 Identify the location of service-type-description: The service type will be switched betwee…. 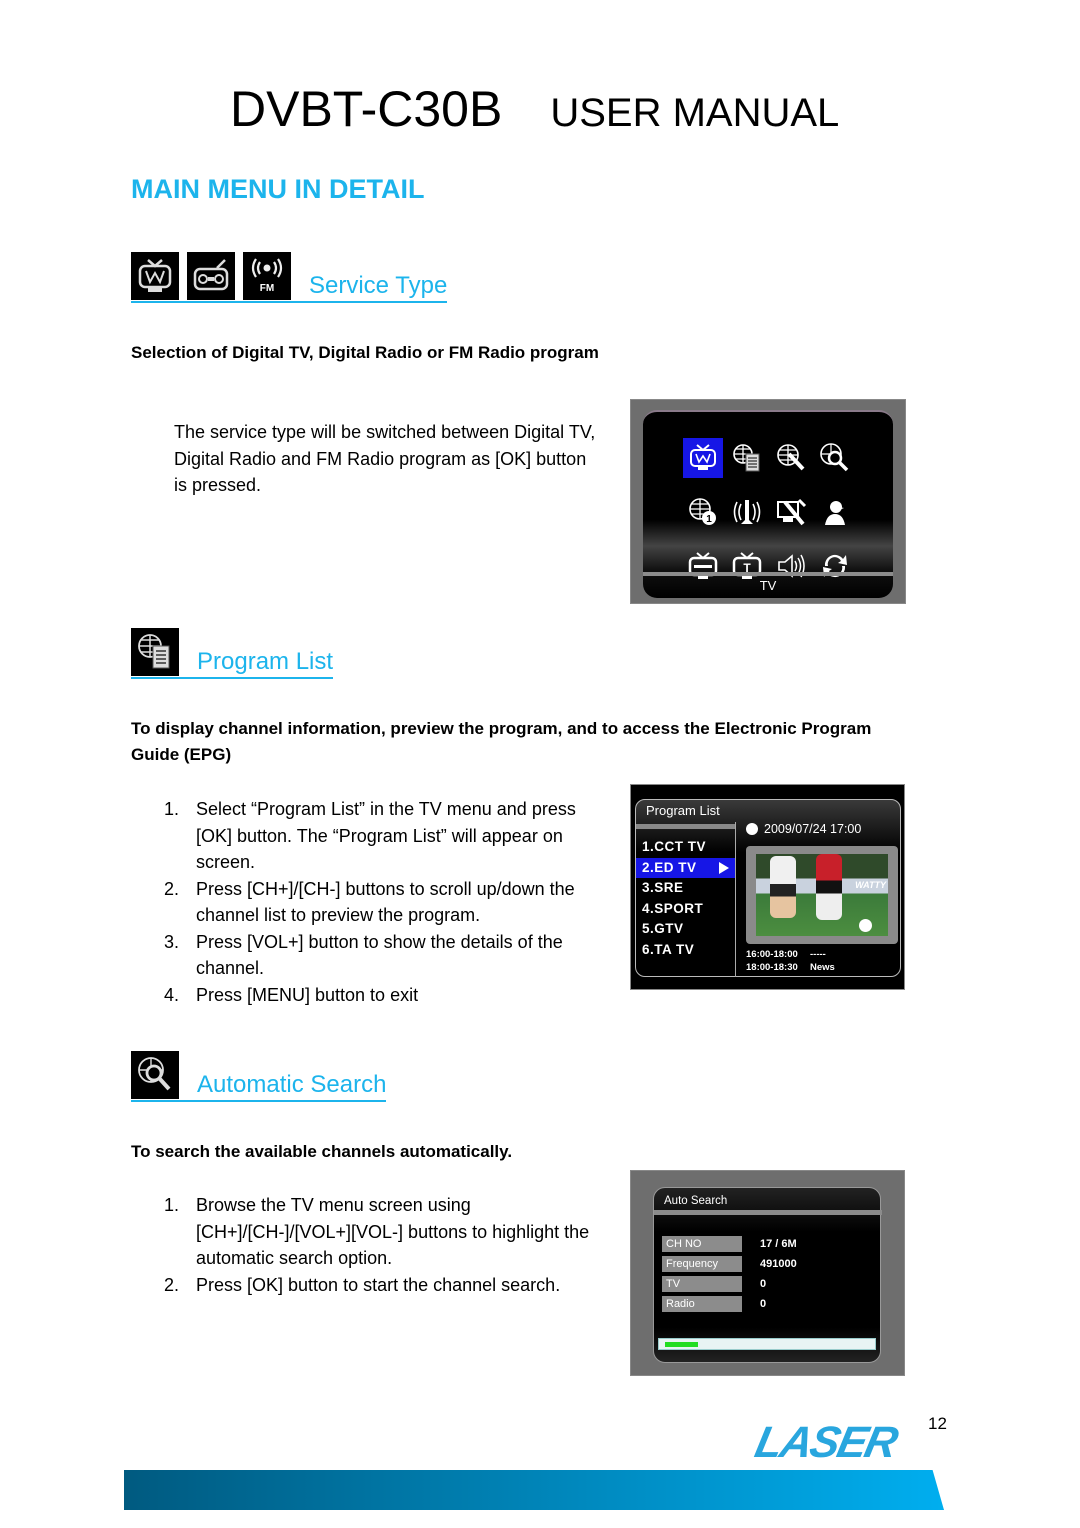
(385, 458).